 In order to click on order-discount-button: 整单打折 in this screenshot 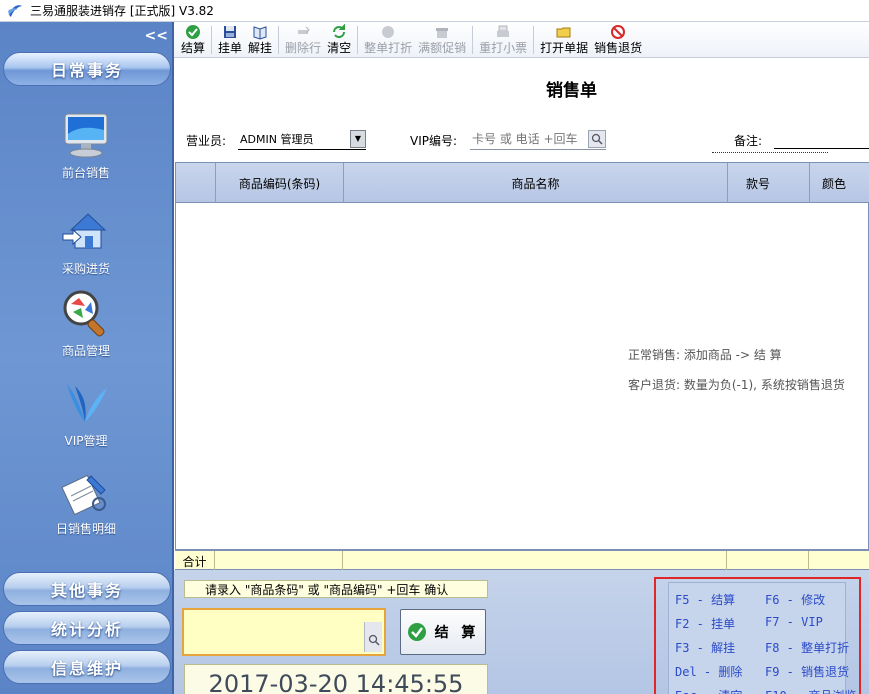, I will do `click(388, 40)`.